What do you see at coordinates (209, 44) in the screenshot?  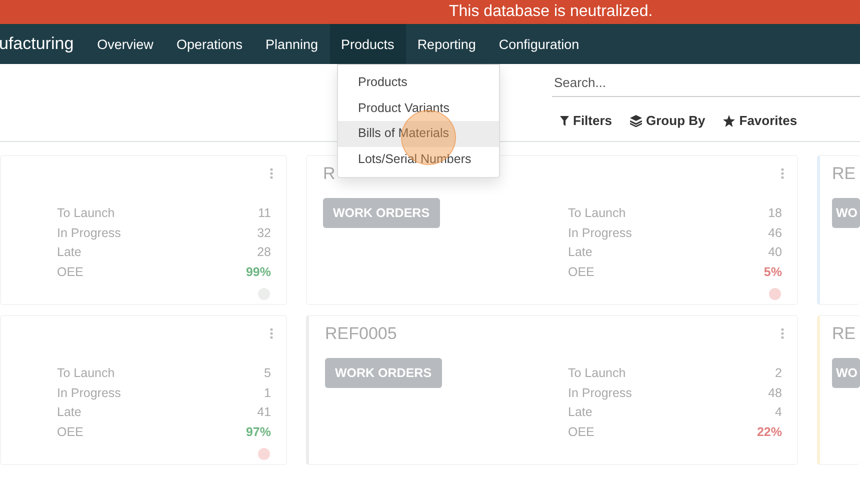 I see `nav-menu-item: Operations` at bounding box center [209, 44].